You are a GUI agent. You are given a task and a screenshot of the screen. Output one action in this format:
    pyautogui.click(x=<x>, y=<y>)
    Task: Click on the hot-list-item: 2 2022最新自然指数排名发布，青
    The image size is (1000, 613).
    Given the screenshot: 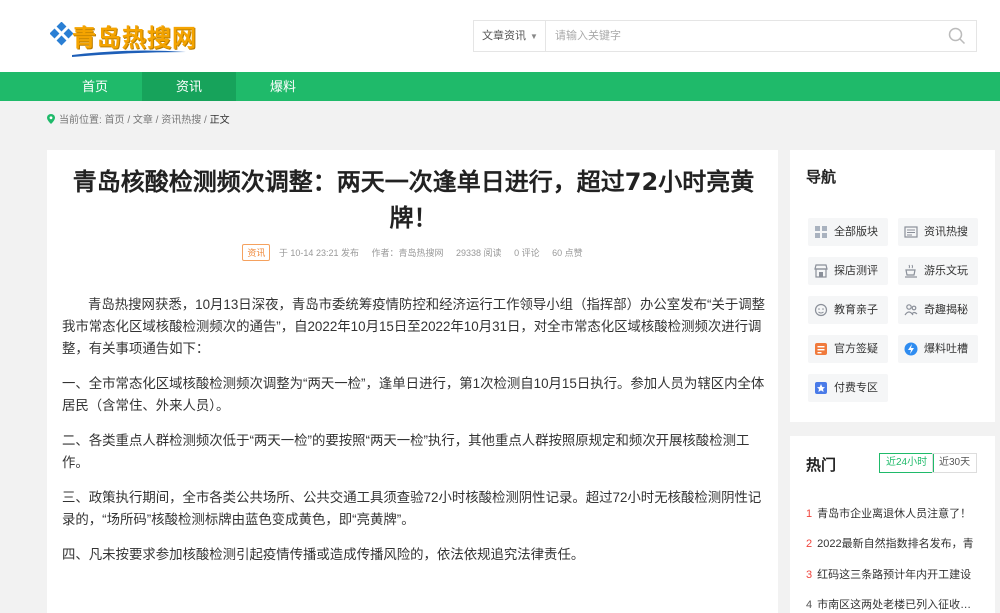 What is the action you would take?
    pyautogui.click(x=894, y=544)
    